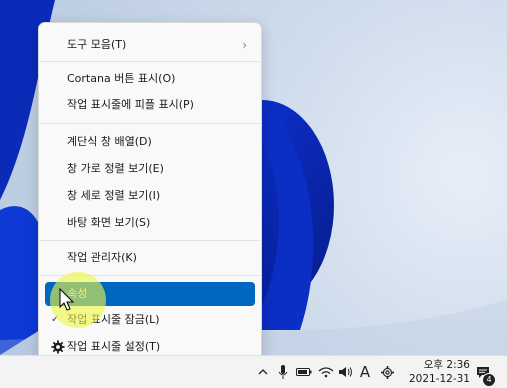  I want to click on menu-item-label: 바탕 화면 보기(S), so click(109, 222).